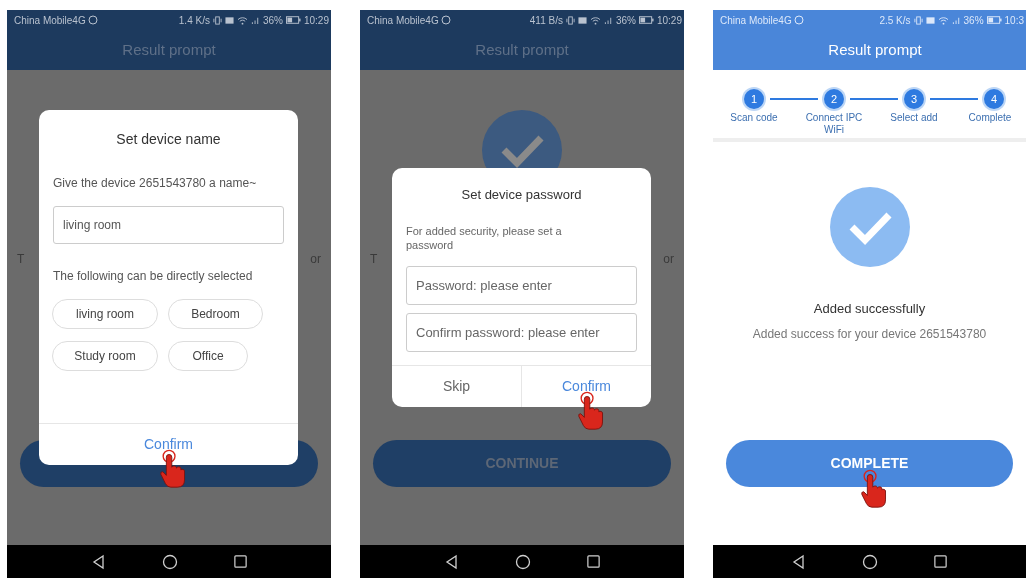 The image size is (1026, 578). What do you see at coordinates (990, 118) in the screenshot?
I see `step-label: Complete` at bounding box center [990, 118].